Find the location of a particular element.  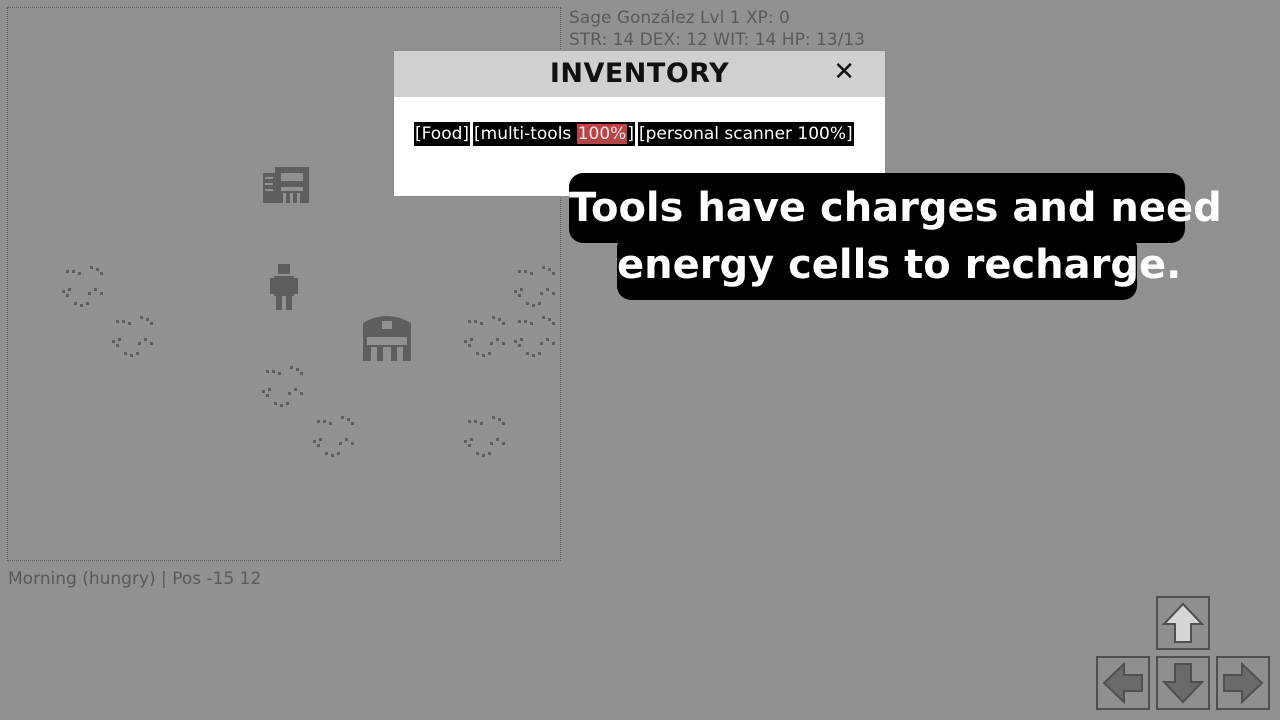

arrow-right-icon is located at coordinates (1243, 683).